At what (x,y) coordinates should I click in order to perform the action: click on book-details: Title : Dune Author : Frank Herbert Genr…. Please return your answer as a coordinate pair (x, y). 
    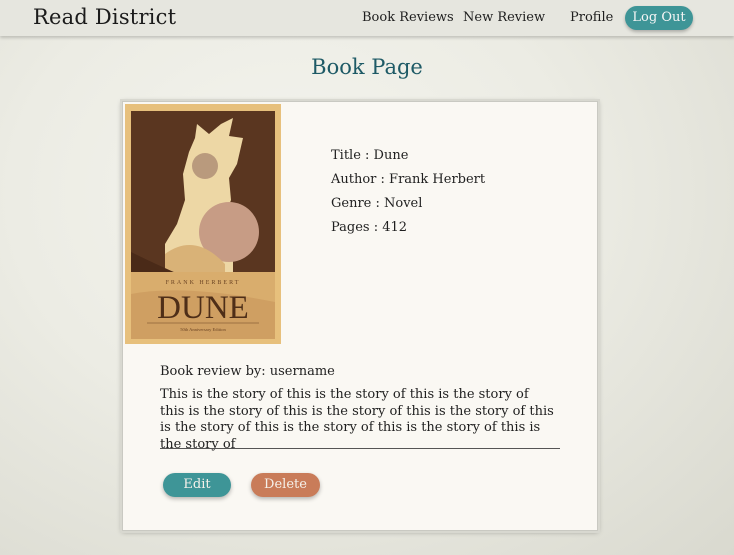
    Looking at the image, I should click on (408, 192).